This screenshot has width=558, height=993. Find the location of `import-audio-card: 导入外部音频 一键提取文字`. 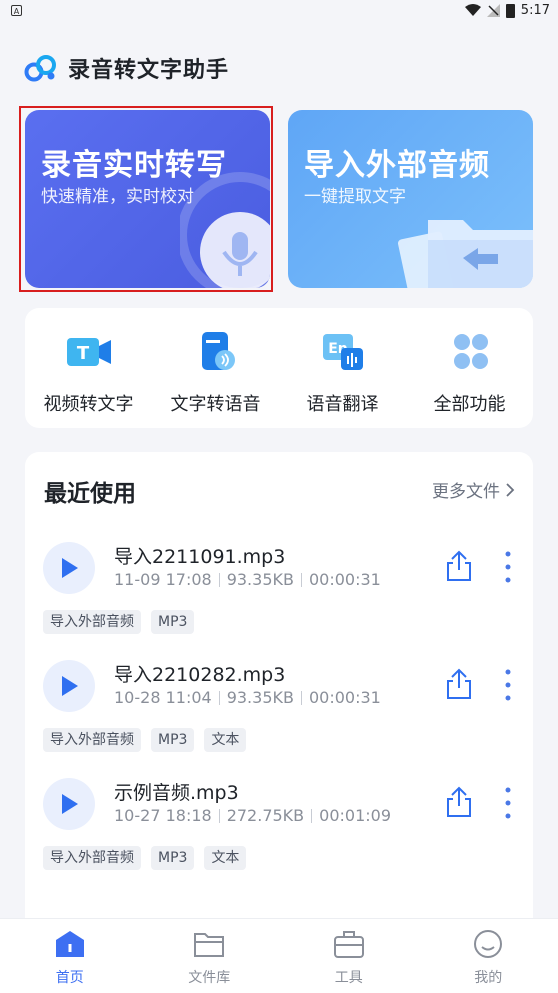

import-audio-card: 导入外部音频 一键提取文字 is located at coordinates (410, 199).